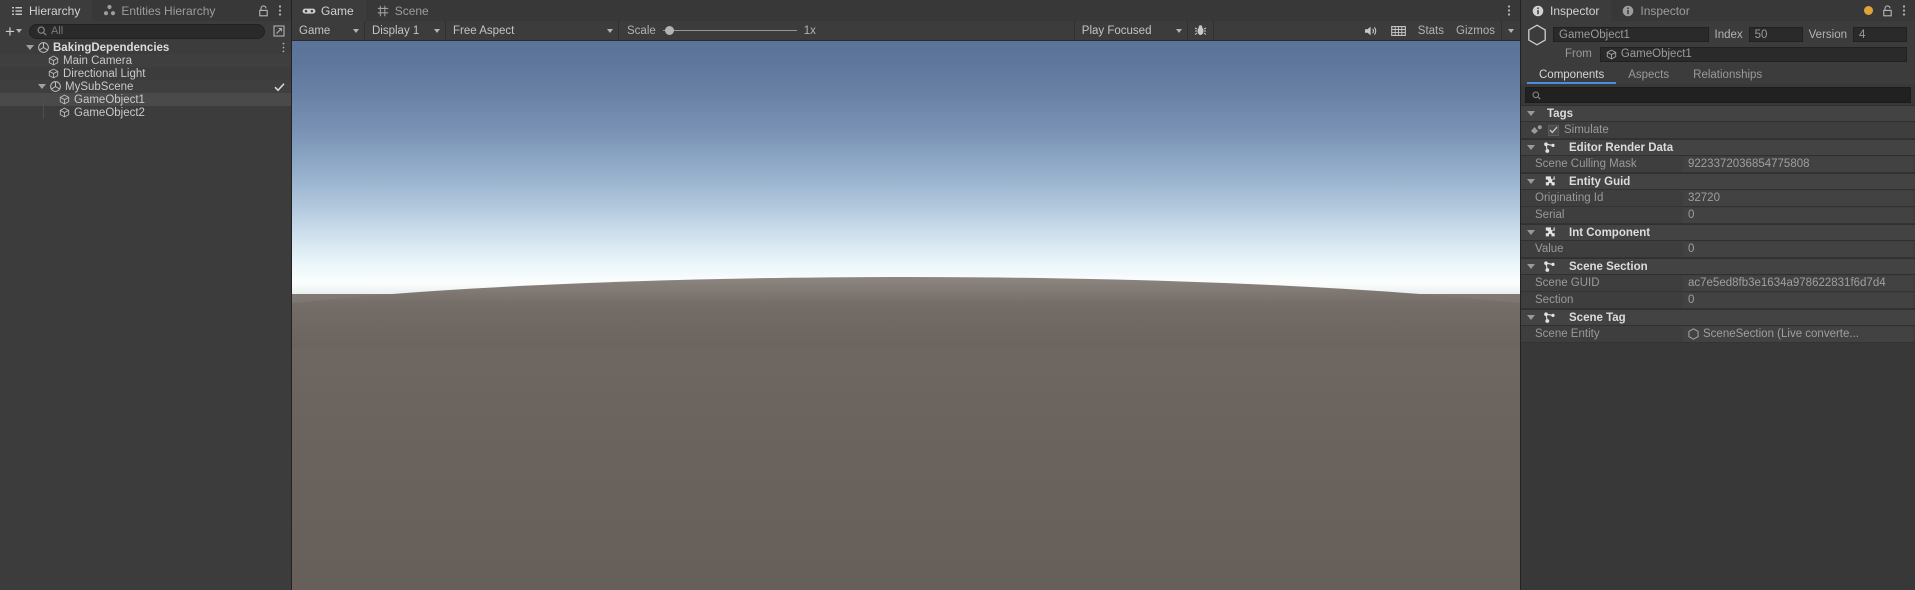 This screenshot has height=590, width=1915. I want to click on component-header-editor-render-data: Editor Render Data, so click(1718, 147).